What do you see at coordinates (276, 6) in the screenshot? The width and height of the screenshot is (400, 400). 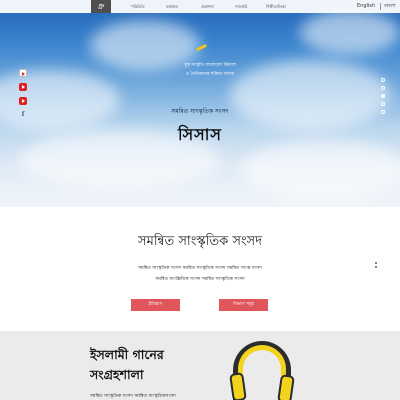 I see `nav-item-artists: শিল্পীতালিকা` at bounding box center [276, 6].